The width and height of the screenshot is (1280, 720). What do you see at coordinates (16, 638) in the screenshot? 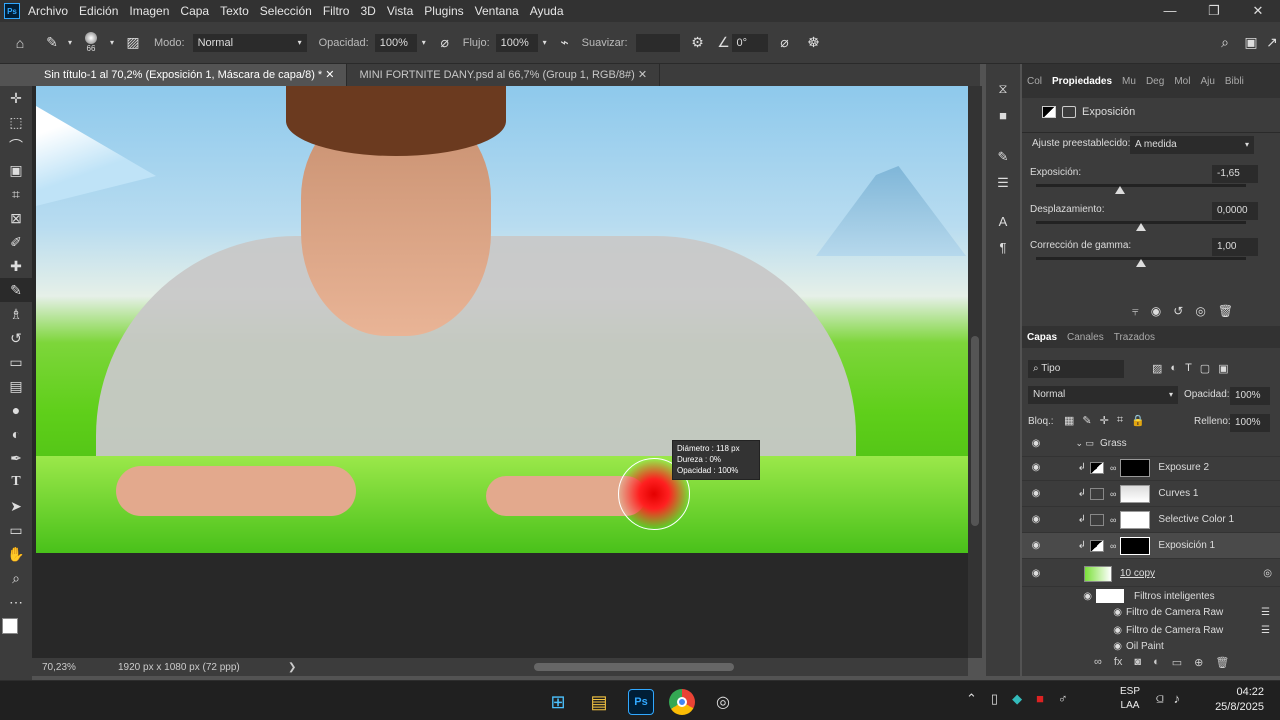
I see `color-swatches` at bounding box center [16, 638].